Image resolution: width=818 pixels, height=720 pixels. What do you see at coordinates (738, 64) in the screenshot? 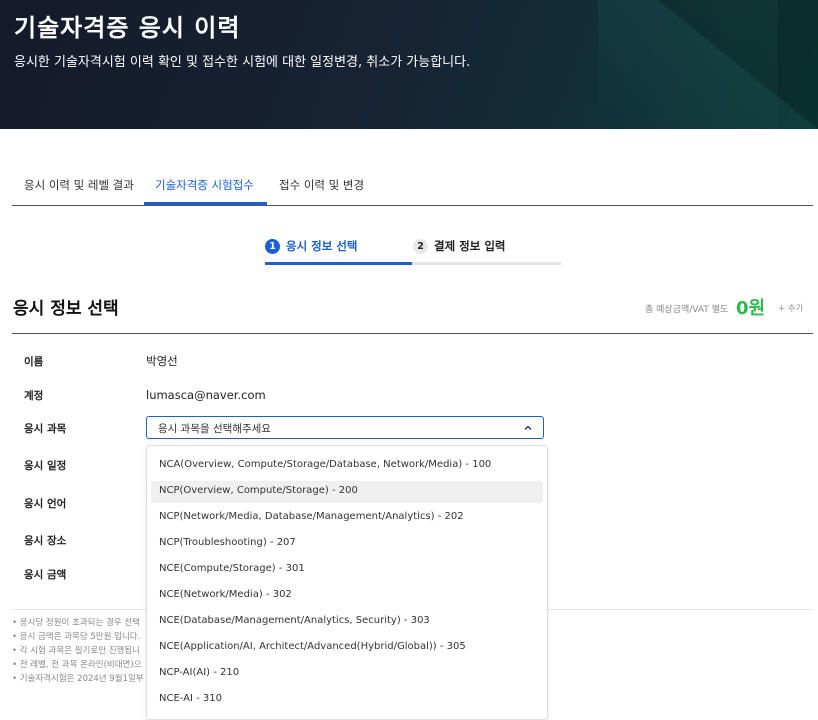
I see `hero-decoration-triangle` at bounding box center [738, 64].